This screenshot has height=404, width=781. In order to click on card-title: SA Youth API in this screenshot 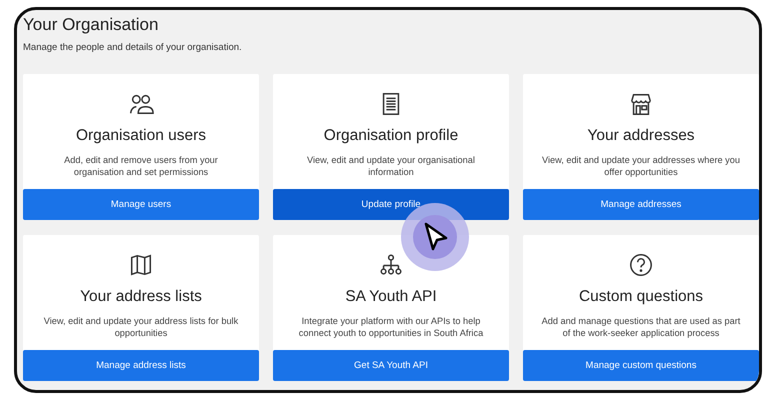, I will do `click(391, 297)`.